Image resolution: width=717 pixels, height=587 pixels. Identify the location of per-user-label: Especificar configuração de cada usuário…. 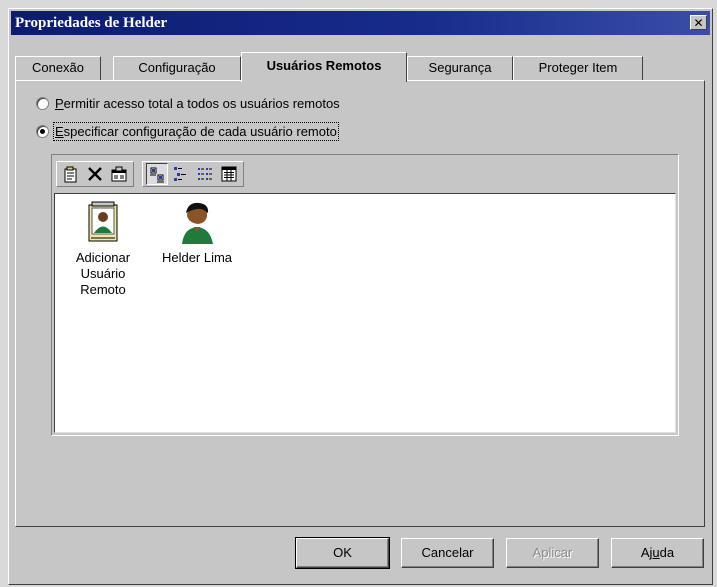
(196, 131).